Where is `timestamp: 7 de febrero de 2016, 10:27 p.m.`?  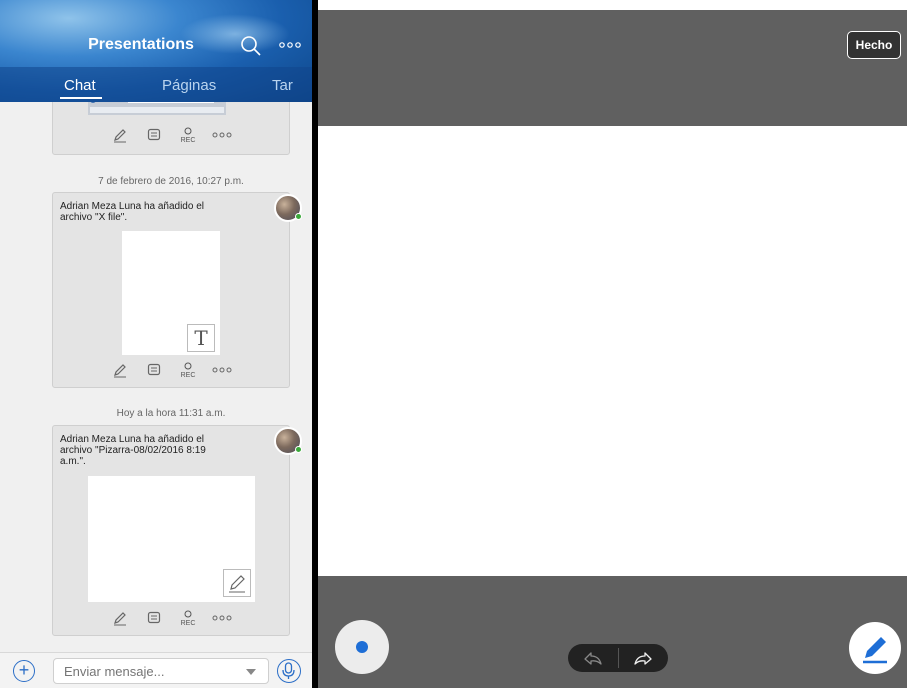
timestamp: 7 de febrero de 2016, 10:27 p.m. is located at coordinates (171, 181).